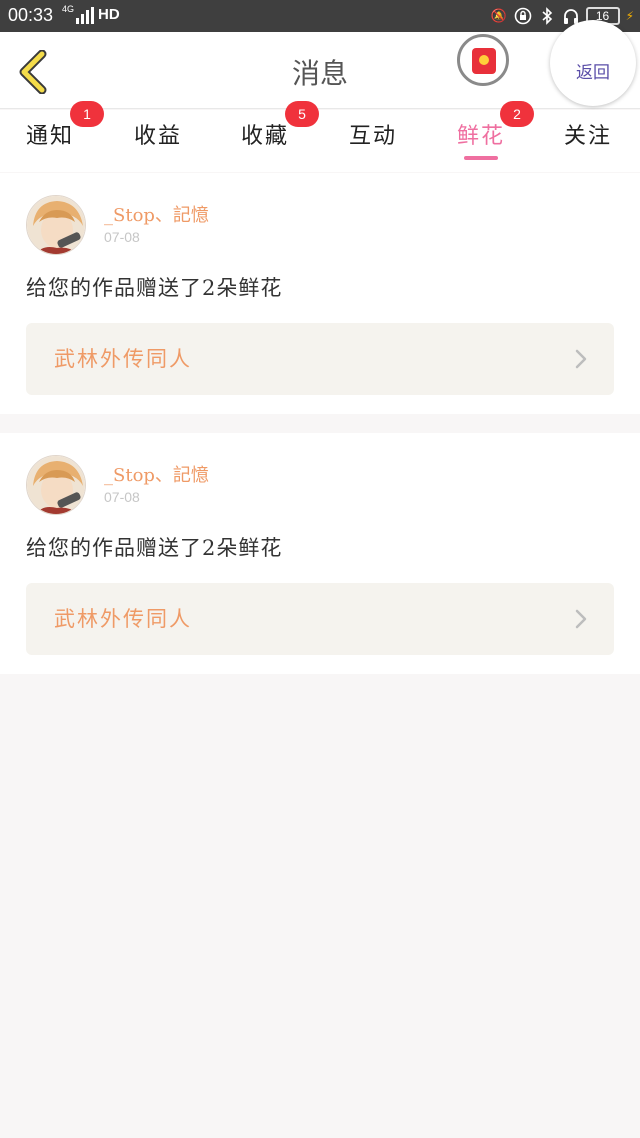 Image resolution: width=640 pixels, height=1138 pixels. I want to click on network-type: 4G, so click(68, 9).